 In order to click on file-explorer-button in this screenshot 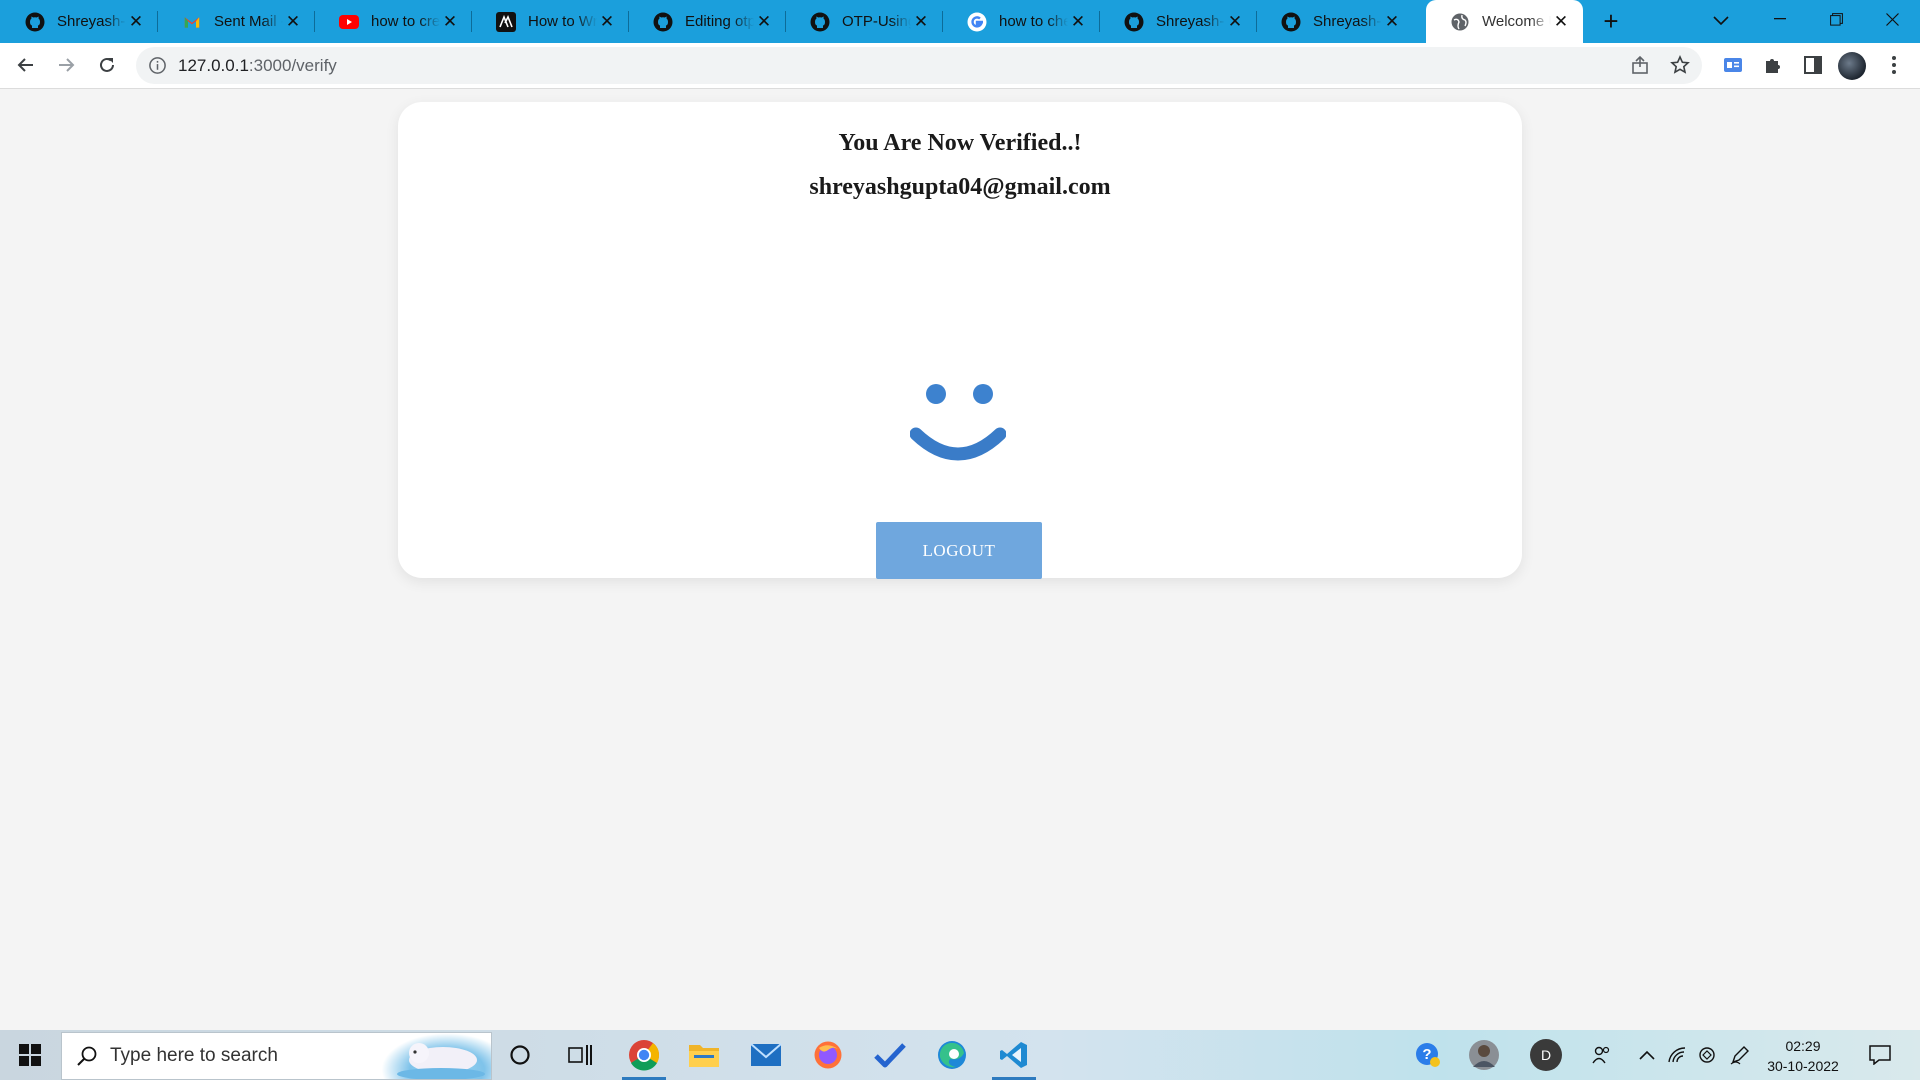, I will do `click(704, 1055)`.